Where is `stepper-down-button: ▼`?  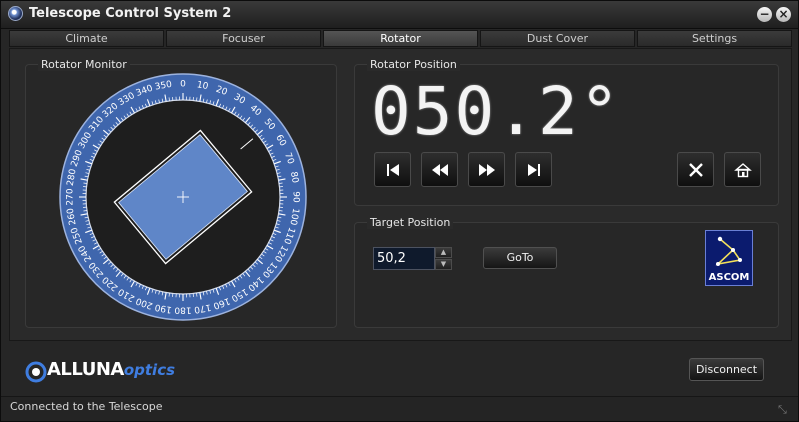 stepper-down-button: ▼ is located at coordinates (443, 264).